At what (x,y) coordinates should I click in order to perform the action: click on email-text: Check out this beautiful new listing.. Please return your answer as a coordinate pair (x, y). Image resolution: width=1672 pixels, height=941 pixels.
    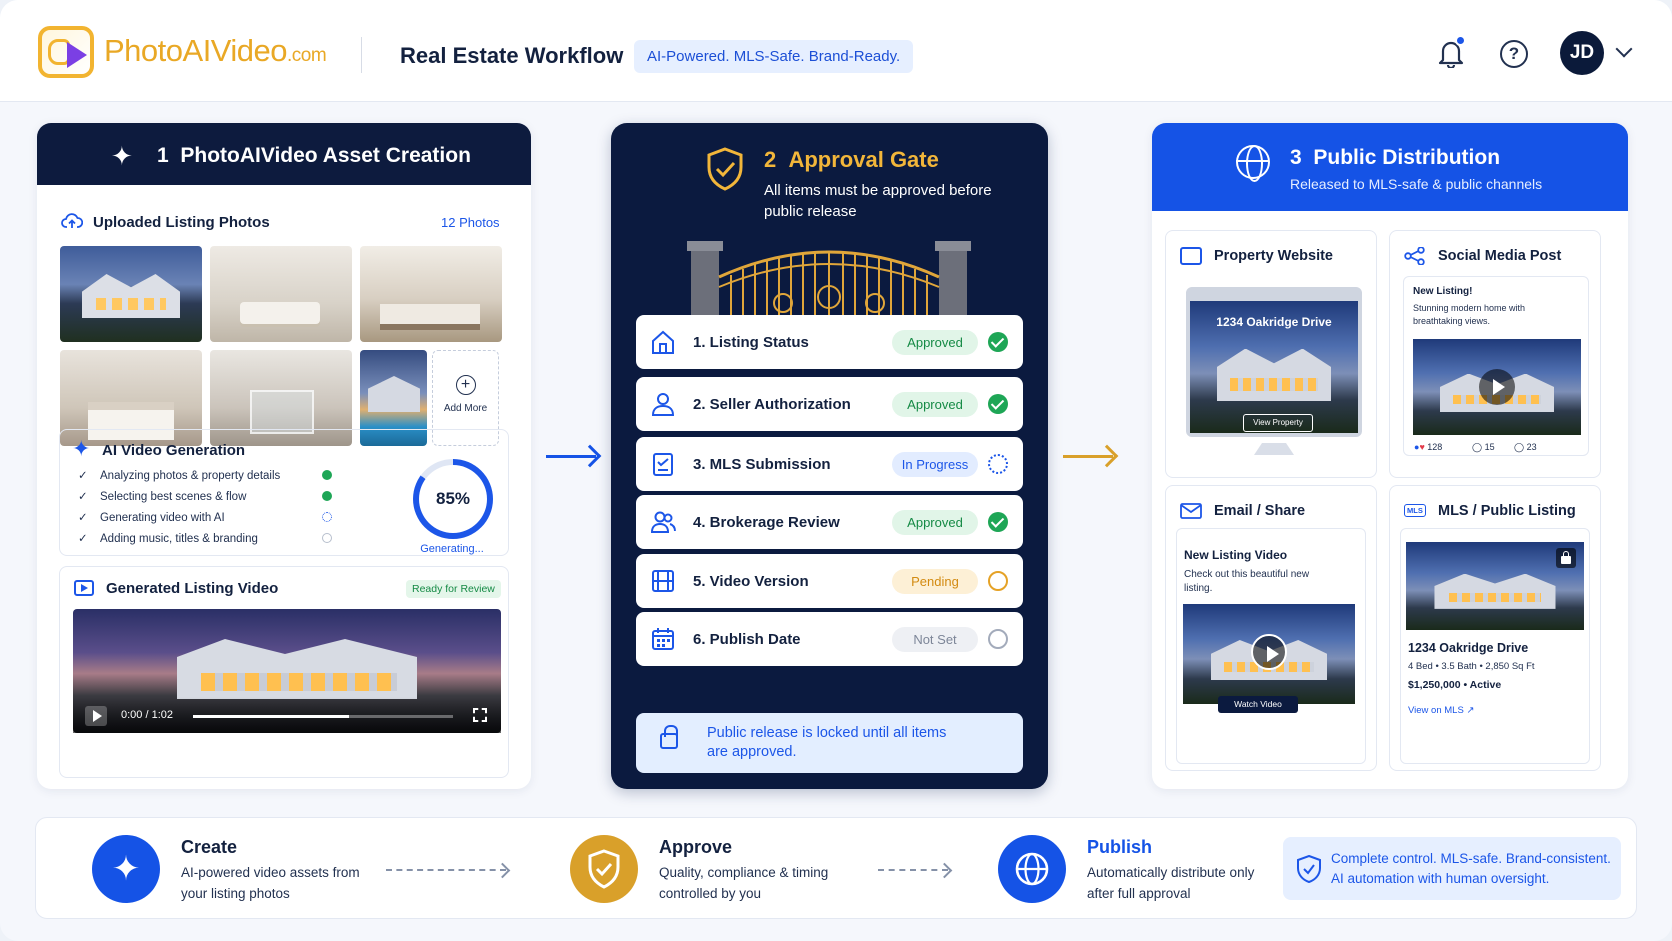
    Looking at the image, I should click on (1247, 581).